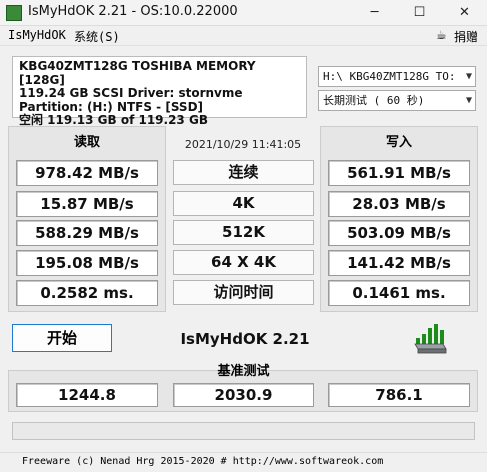 The width and height of the screenshot is (487, 472). Describe the element at coordinates (399, 204) in the screenshot. I see `write-4k-value: 28.03 MB/s` at that location.